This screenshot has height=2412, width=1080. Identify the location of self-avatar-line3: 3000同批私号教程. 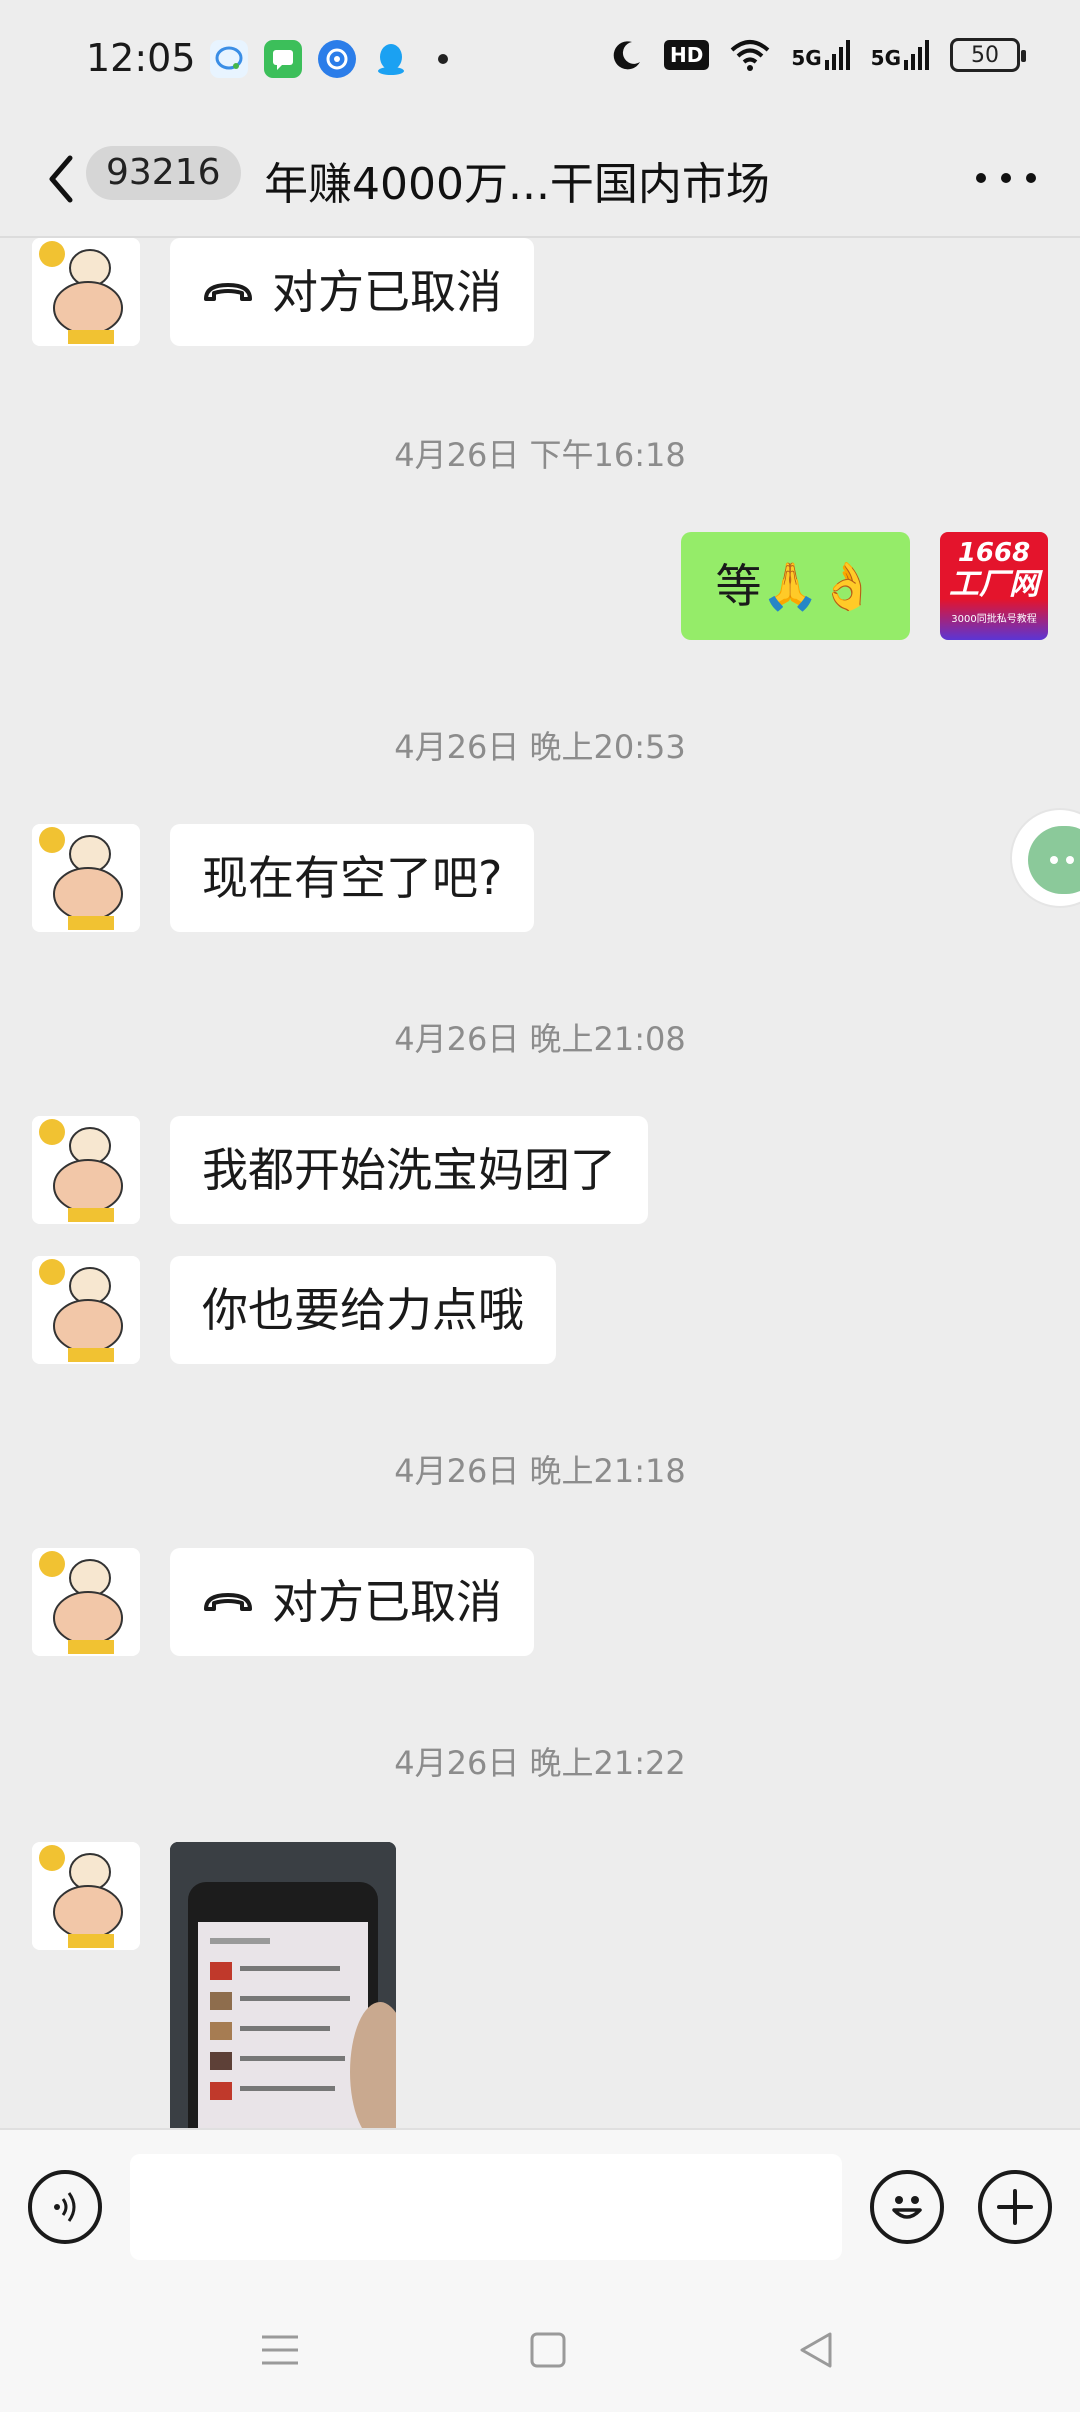
(994, 619).